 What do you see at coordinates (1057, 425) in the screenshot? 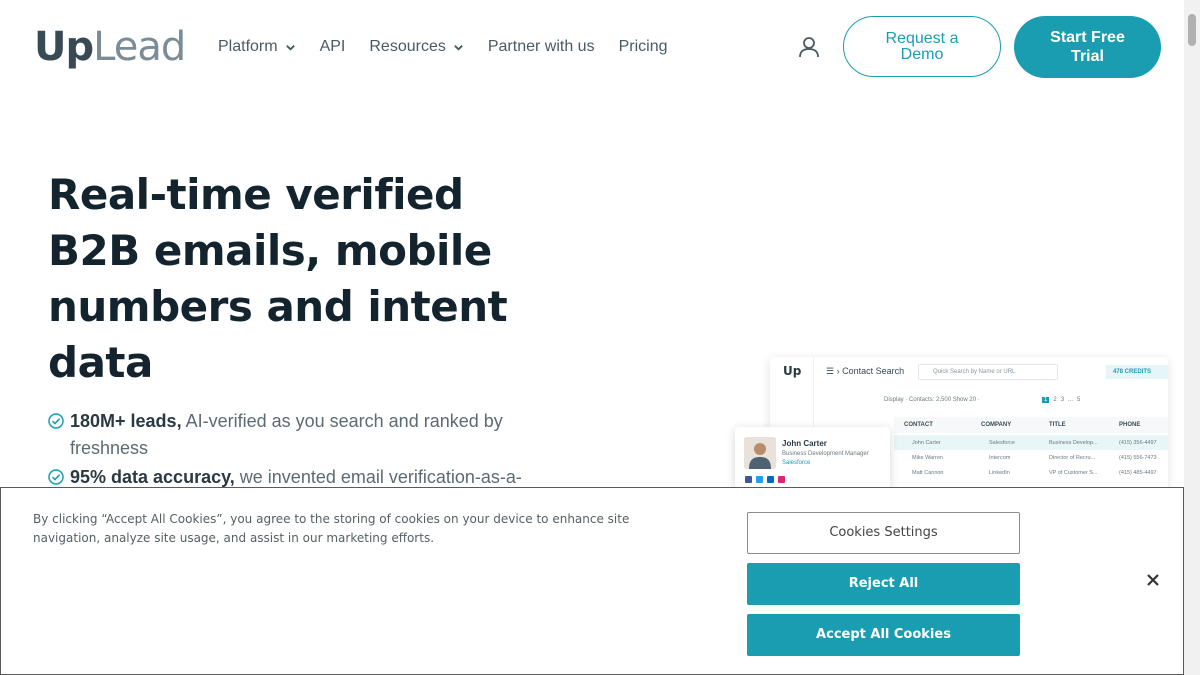
I see `mock-col: TITLE` at bounding box center [1057, 425].